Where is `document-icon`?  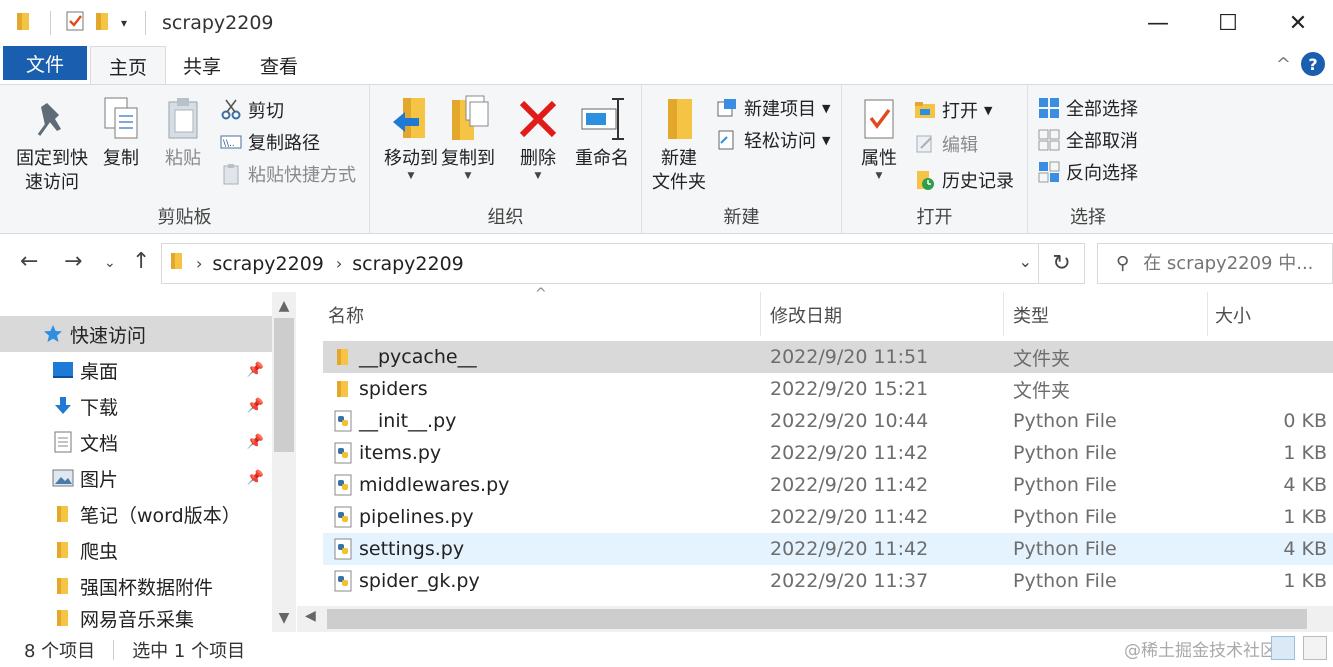
document-icon is located at coordinates (63, 442).